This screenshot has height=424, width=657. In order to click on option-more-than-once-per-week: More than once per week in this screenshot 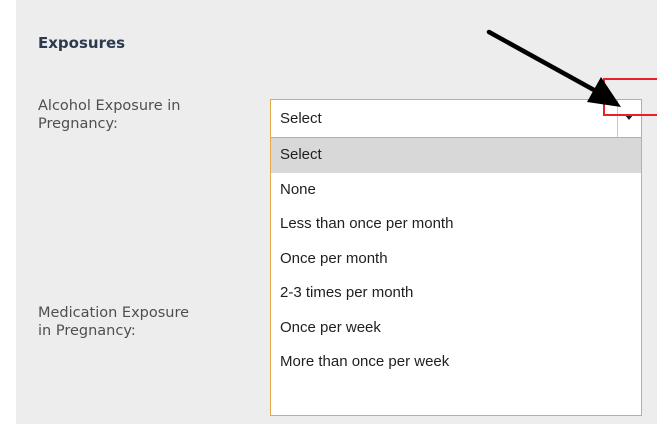, I will do `click(456, 362)`.